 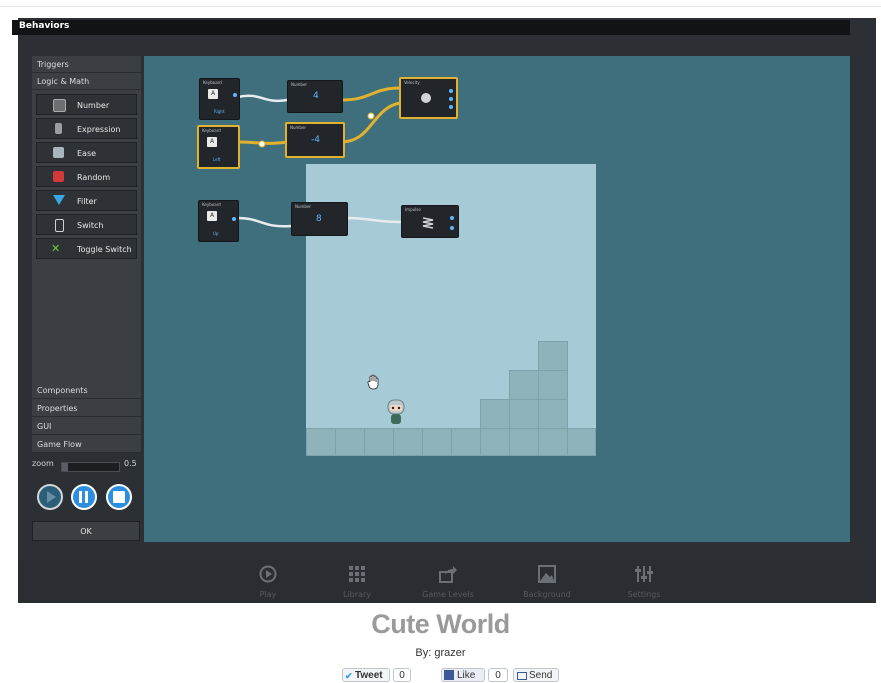 What do you see at coordinates (449, 675) in the screenshot?
I see `facebook-icon` at bounding box center [449, 675].